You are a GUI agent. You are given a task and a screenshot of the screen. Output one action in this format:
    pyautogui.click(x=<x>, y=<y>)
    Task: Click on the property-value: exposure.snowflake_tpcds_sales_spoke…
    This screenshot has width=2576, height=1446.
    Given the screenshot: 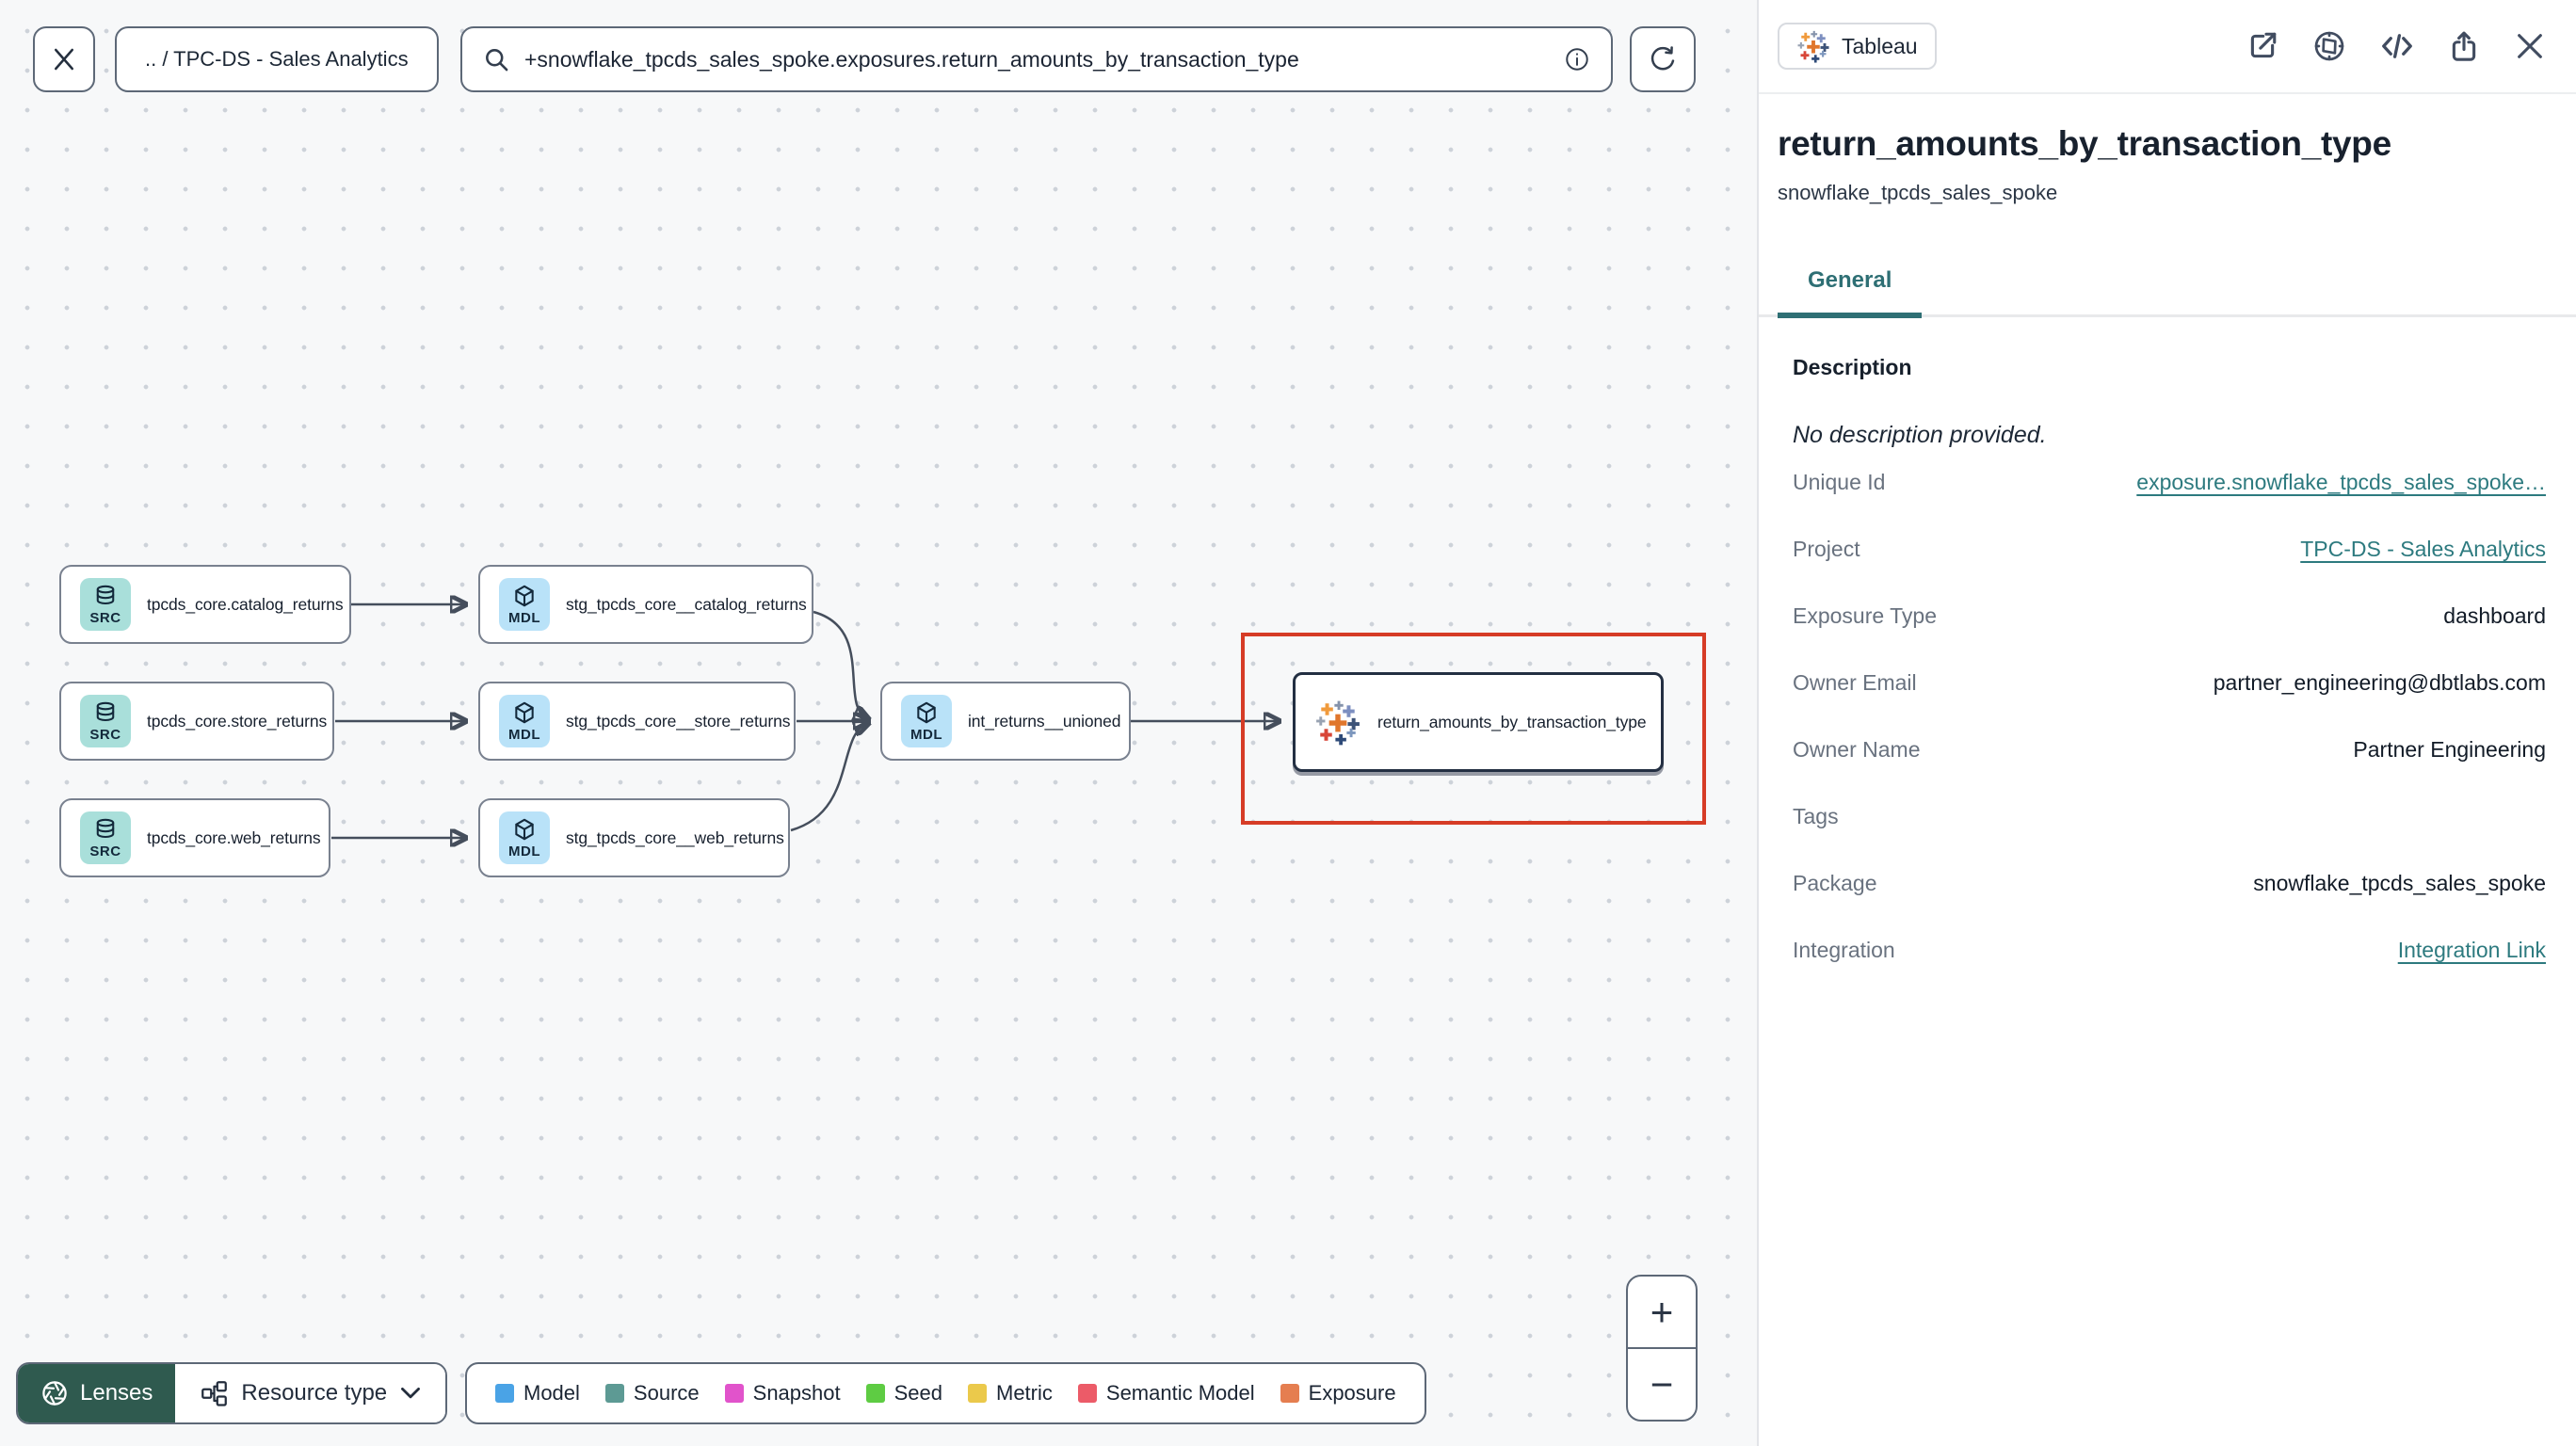 What is the action you would take?
    pyautogui.click(x=2341, y=481)
    